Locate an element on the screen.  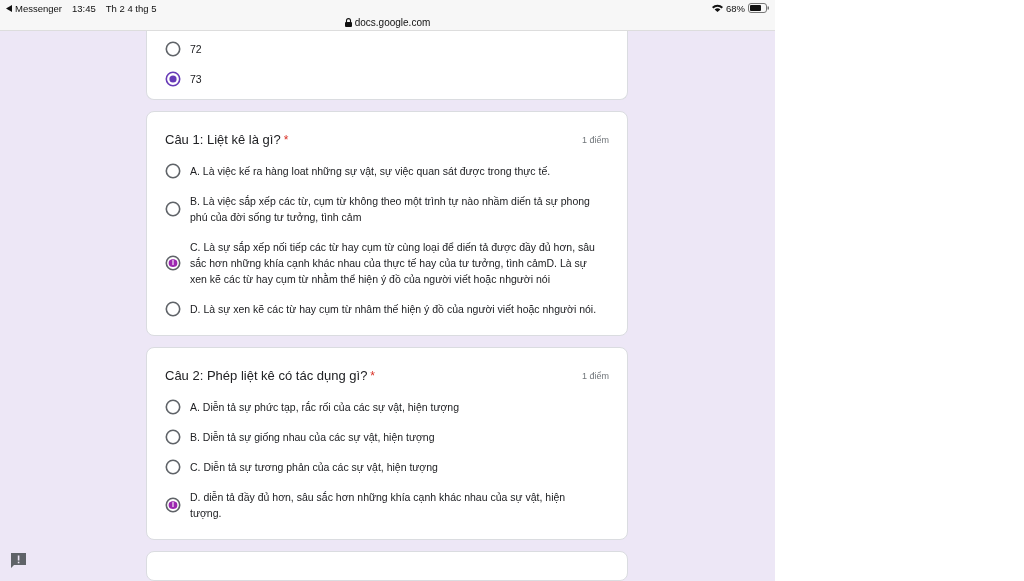
option-label: B. Diễn tả sự giống nhau của các sự vật, hiện tượng is located at coordinates (312, 437).